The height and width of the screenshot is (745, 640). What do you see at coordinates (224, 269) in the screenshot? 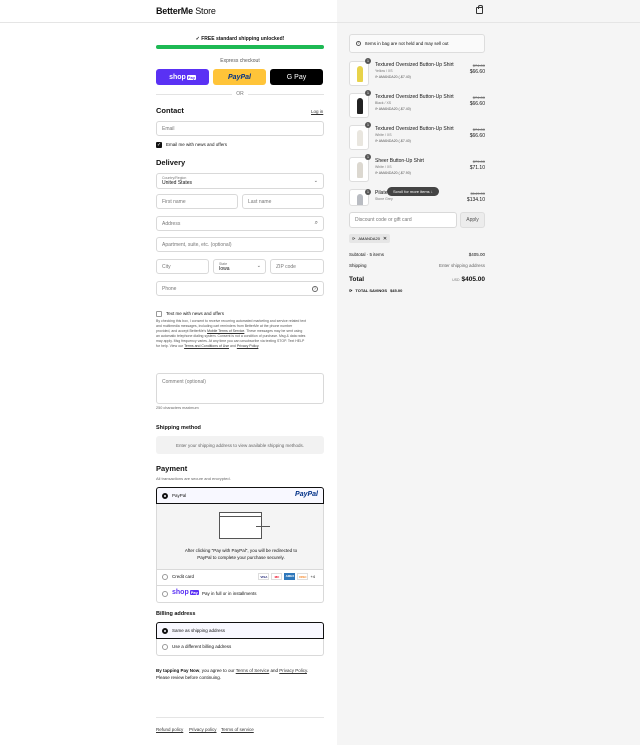
I see `state-value: Iowa` at bounding box center [224, 269].